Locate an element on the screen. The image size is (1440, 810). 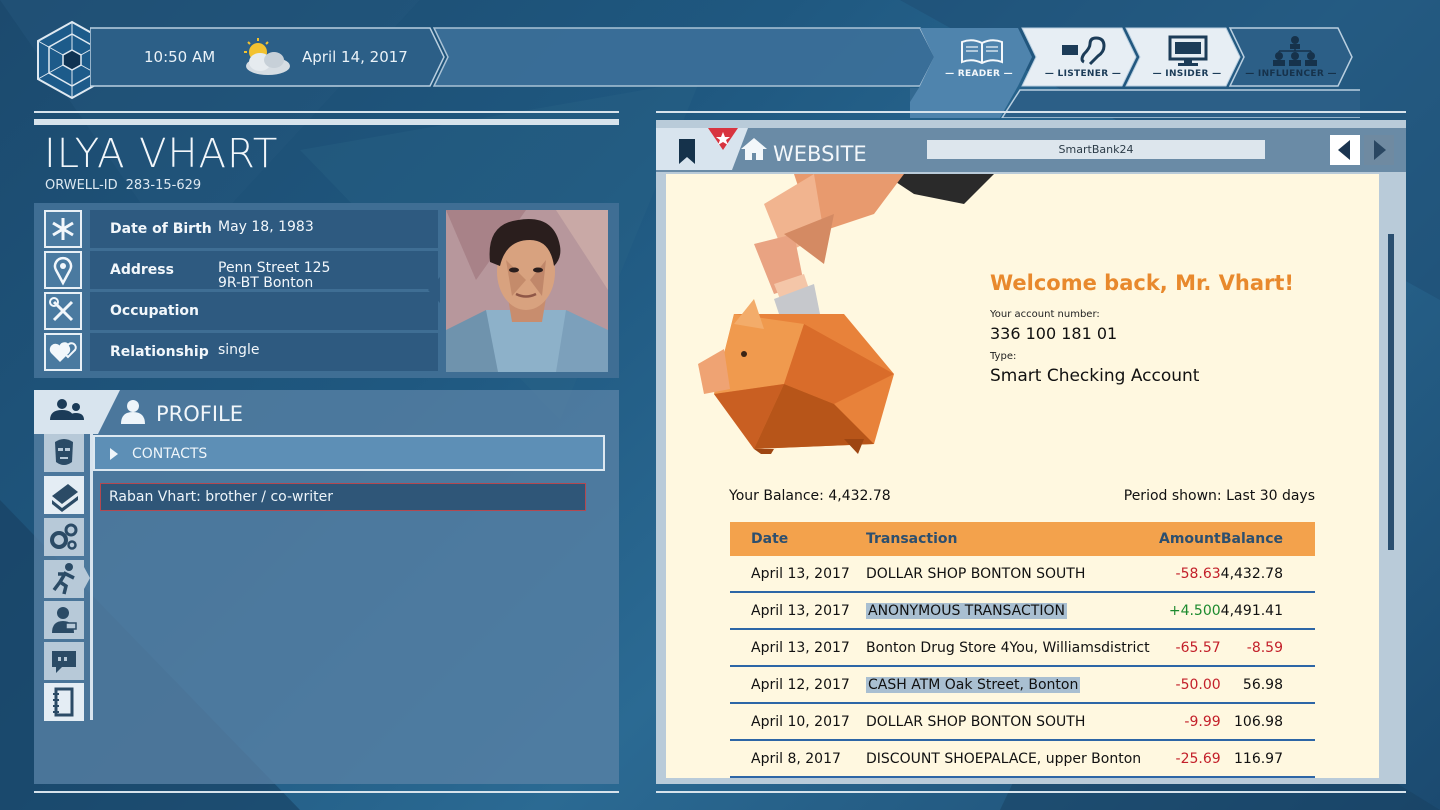
cell-transaction-text: CASH ATM Oak Street, Bonton is located at coordinates (973, 684).